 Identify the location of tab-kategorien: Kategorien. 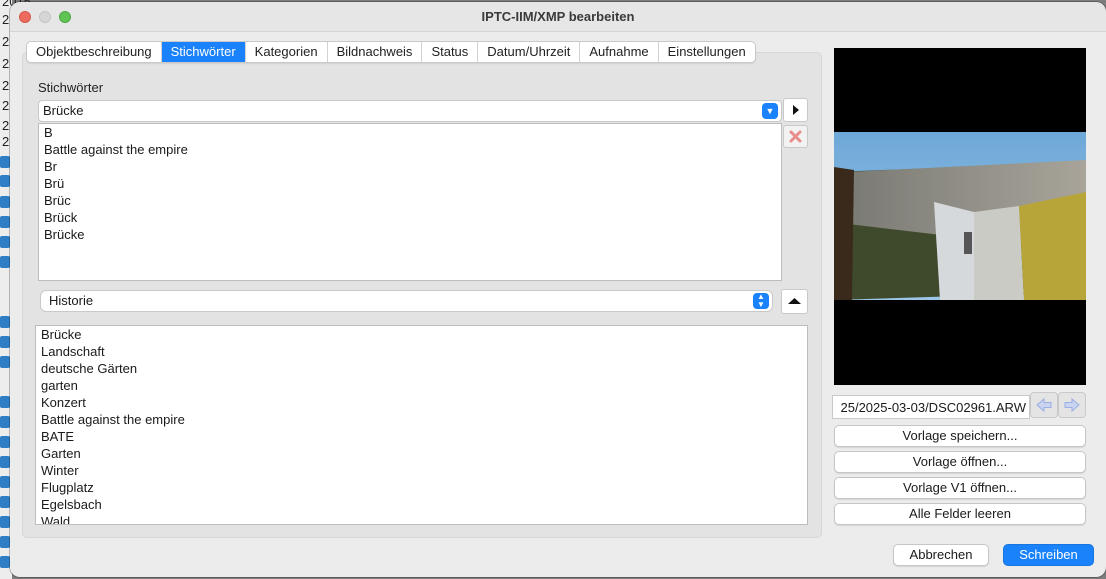
(287, 52).